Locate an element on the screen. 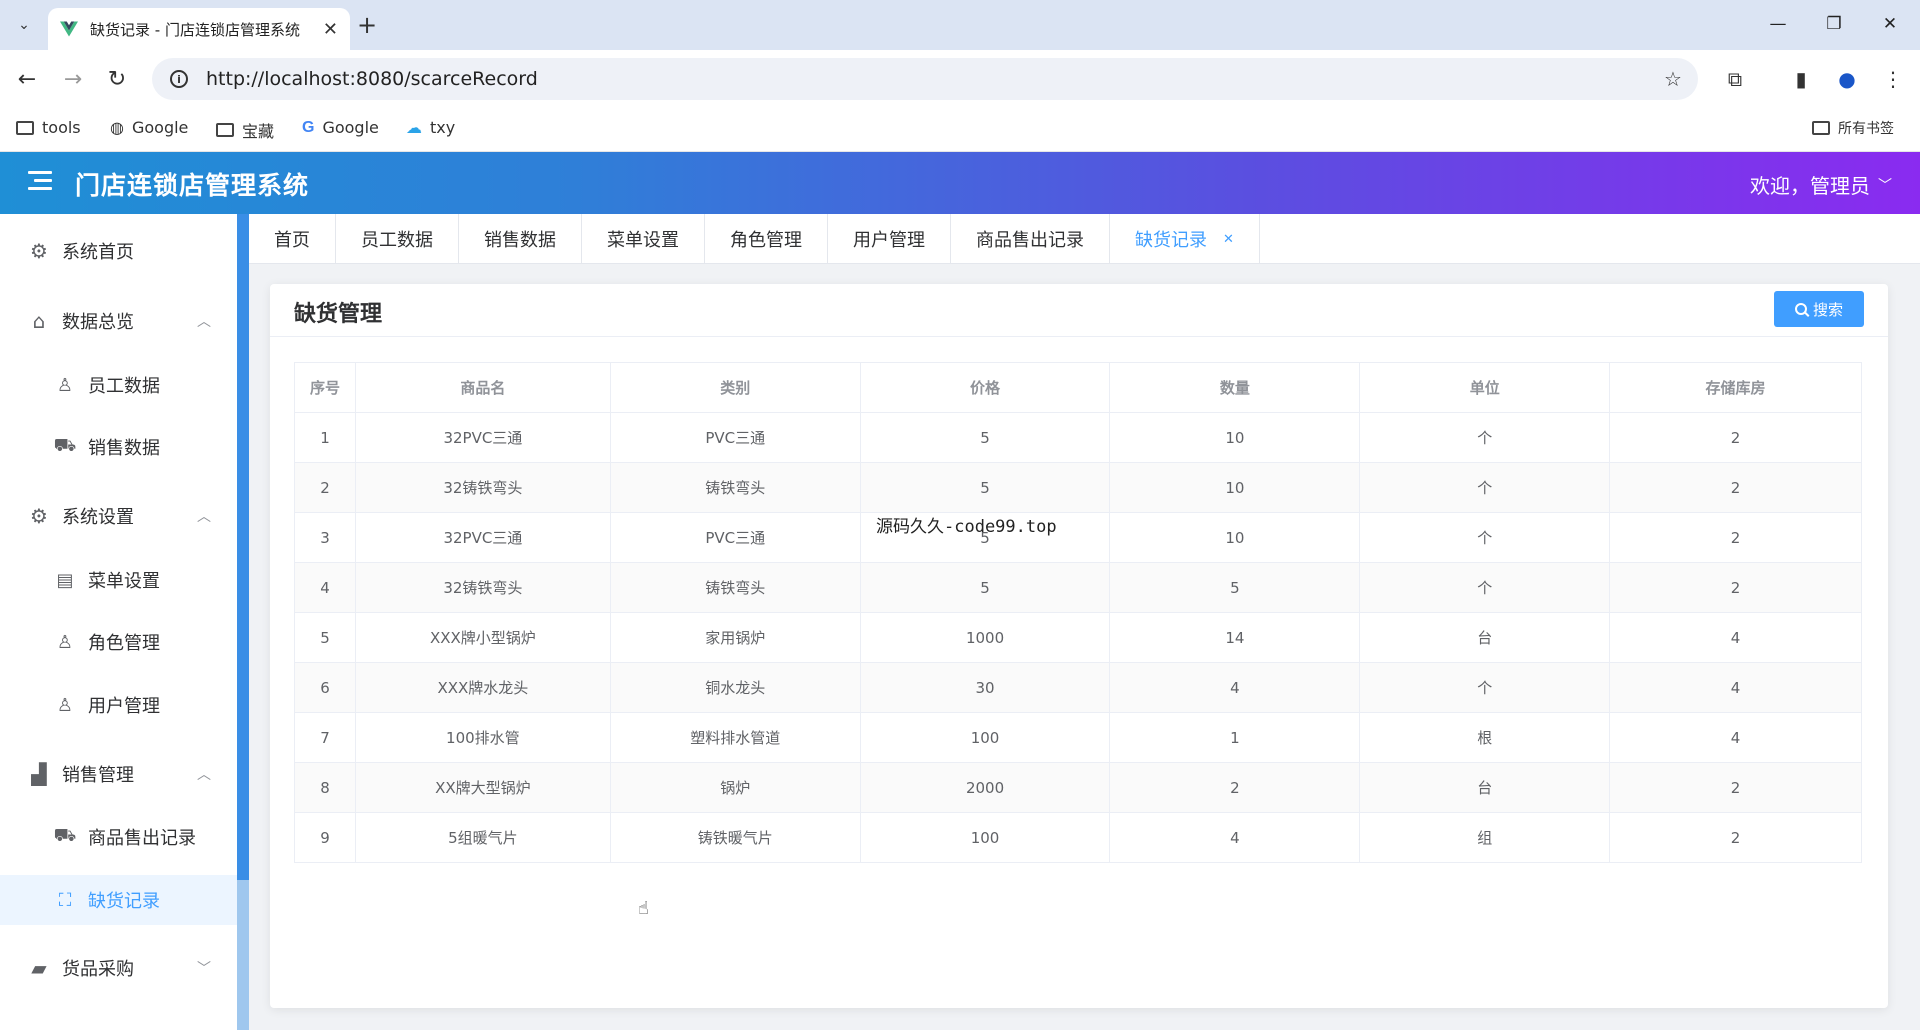 The width and height of the screenshot is (1920, 1030). back-icon: ← is located at coordinates (27, 79).